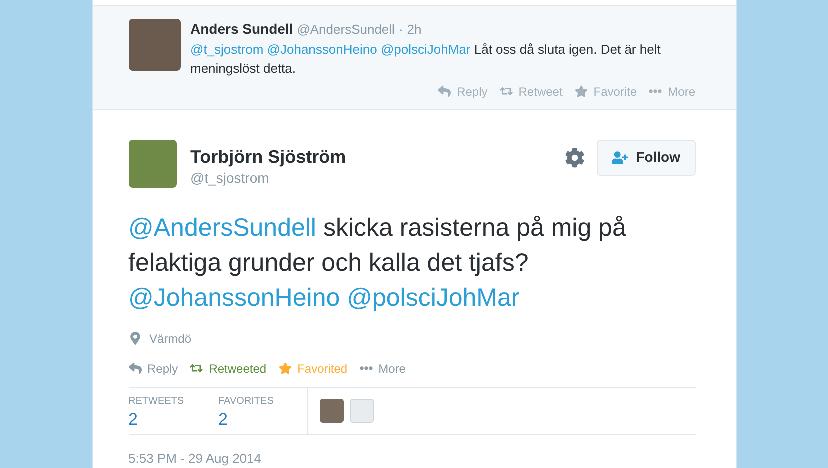  I want to click on follow-button: Follow, so click(646, 158).